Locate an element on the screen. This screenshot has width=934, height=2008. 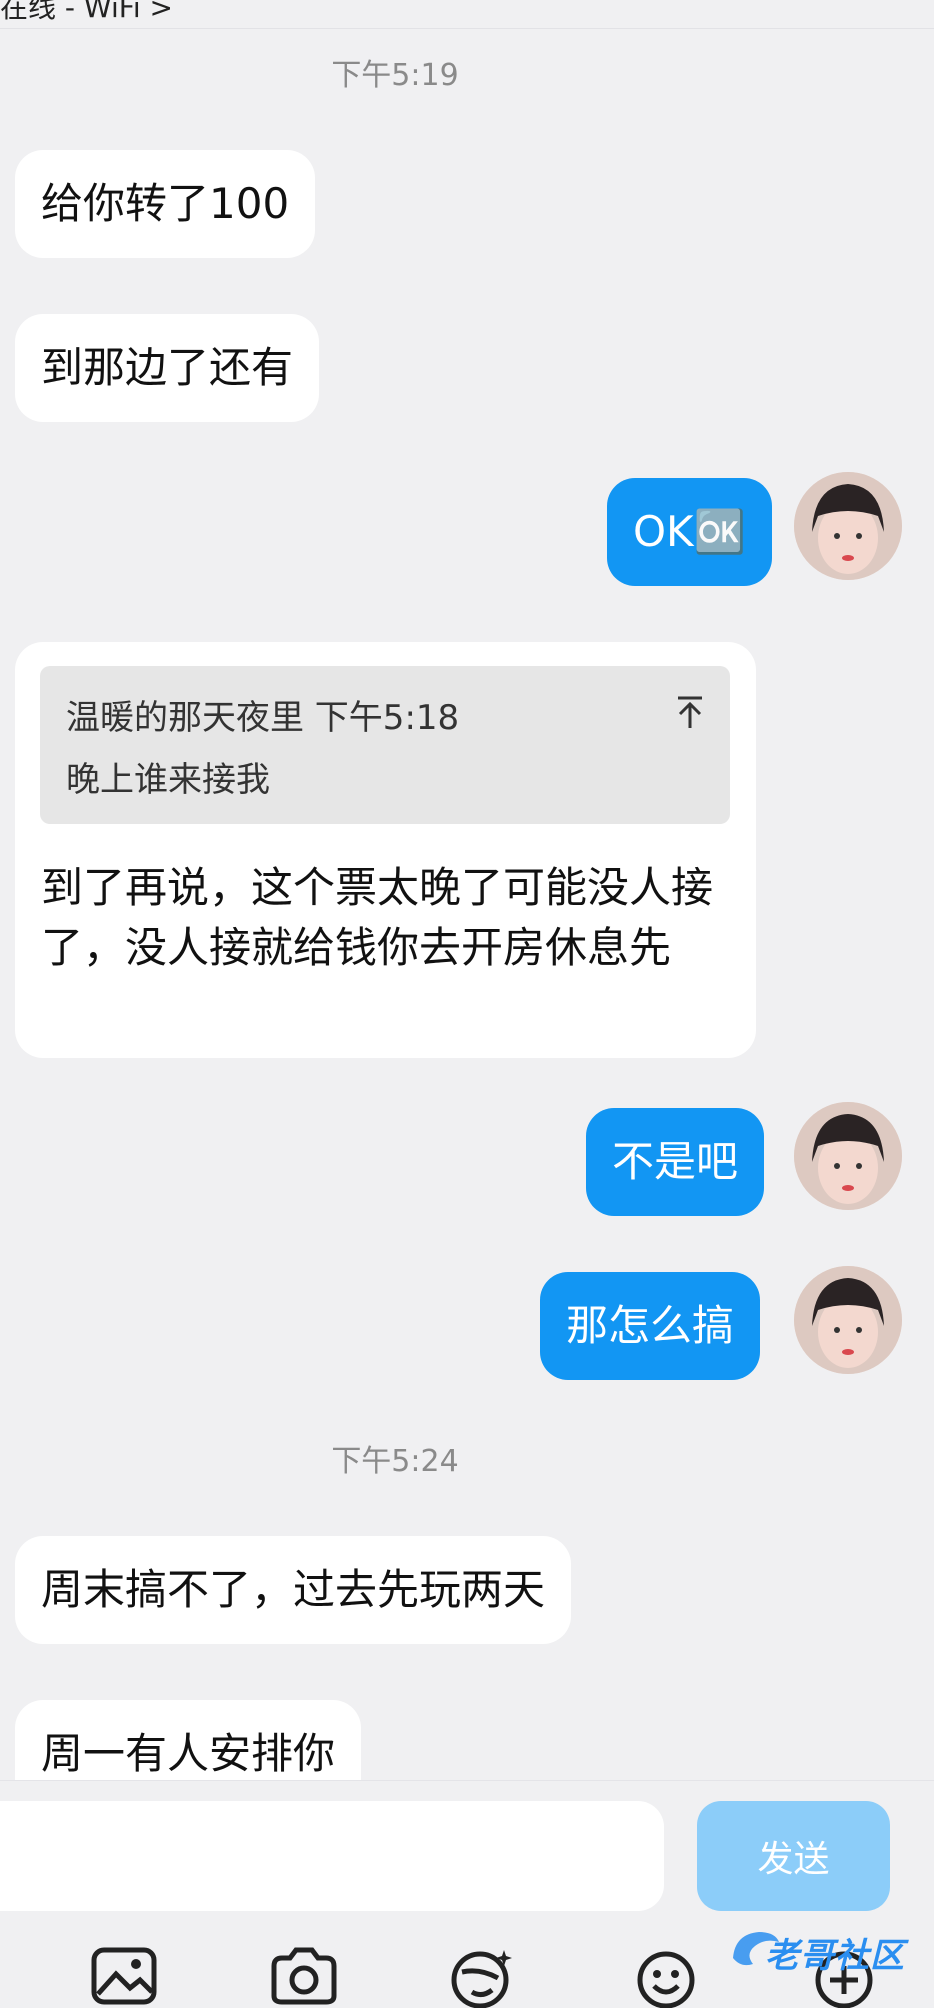
camera-icon is located at coordinates (304, 1976).